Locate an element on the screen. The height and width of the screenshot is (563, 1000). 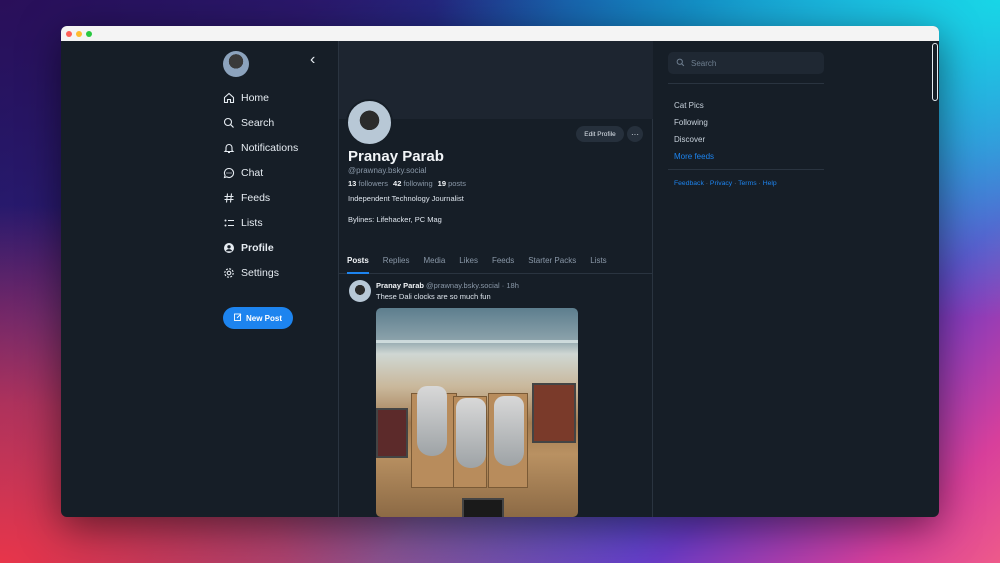
posts-count: 19 posts is located at coordinates (452, 183).